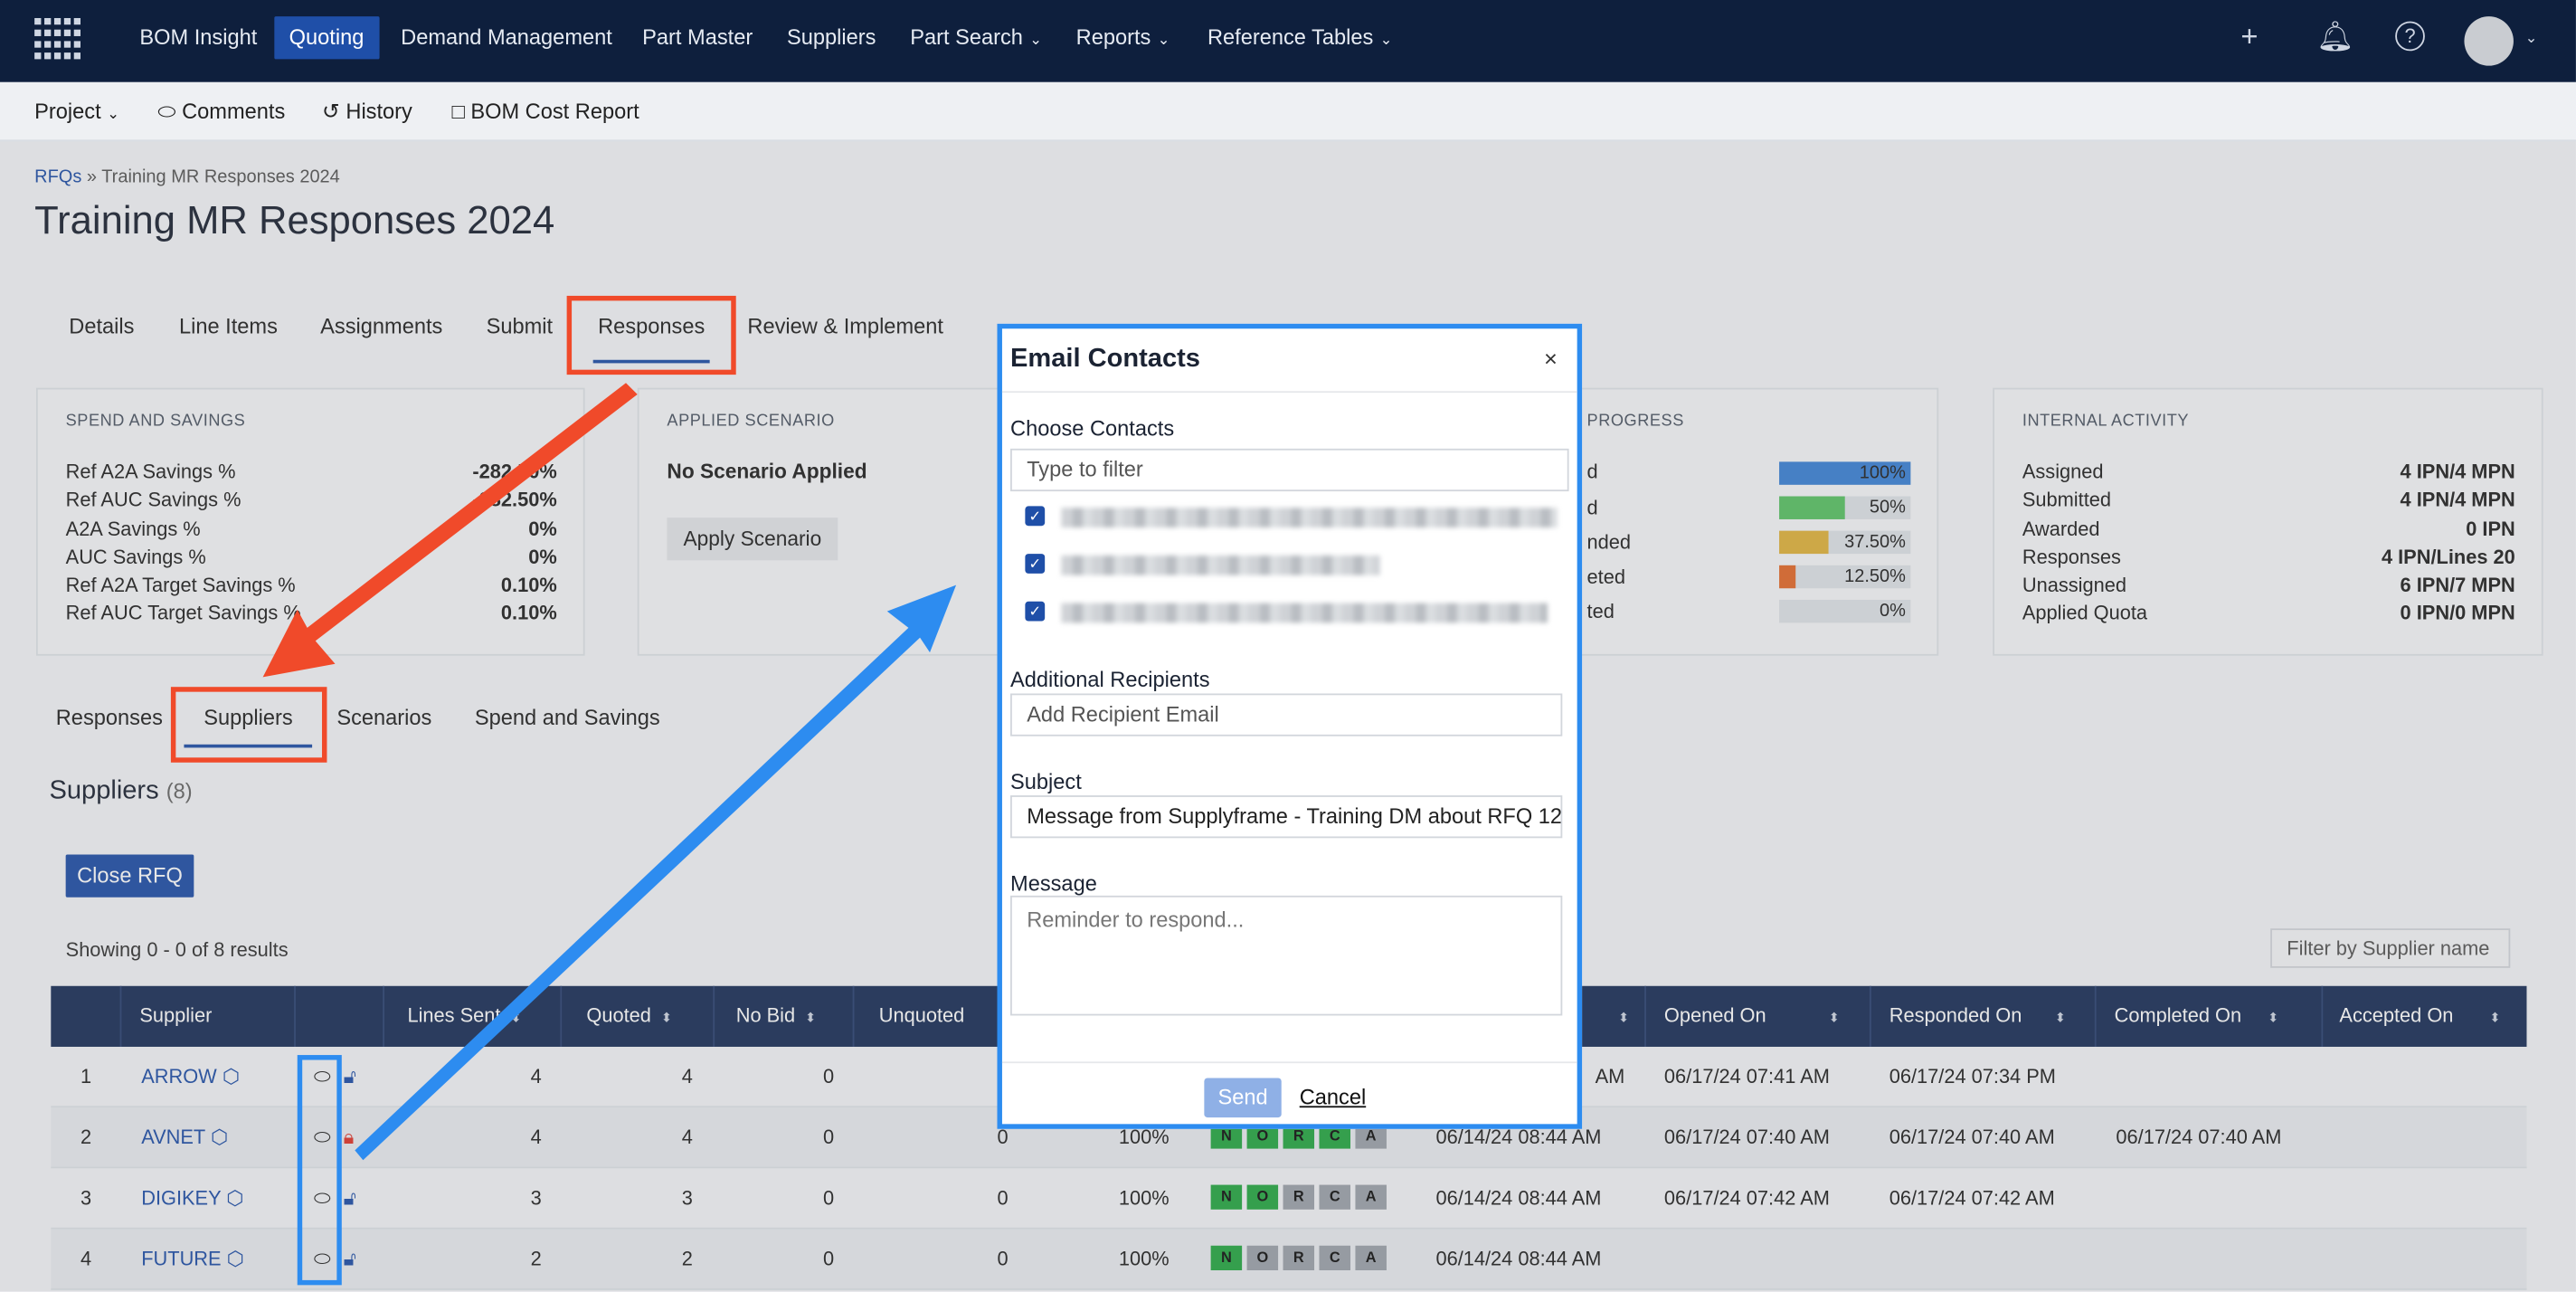  I want to click on nav-suppliers: Suppliers, so click(832, 38).